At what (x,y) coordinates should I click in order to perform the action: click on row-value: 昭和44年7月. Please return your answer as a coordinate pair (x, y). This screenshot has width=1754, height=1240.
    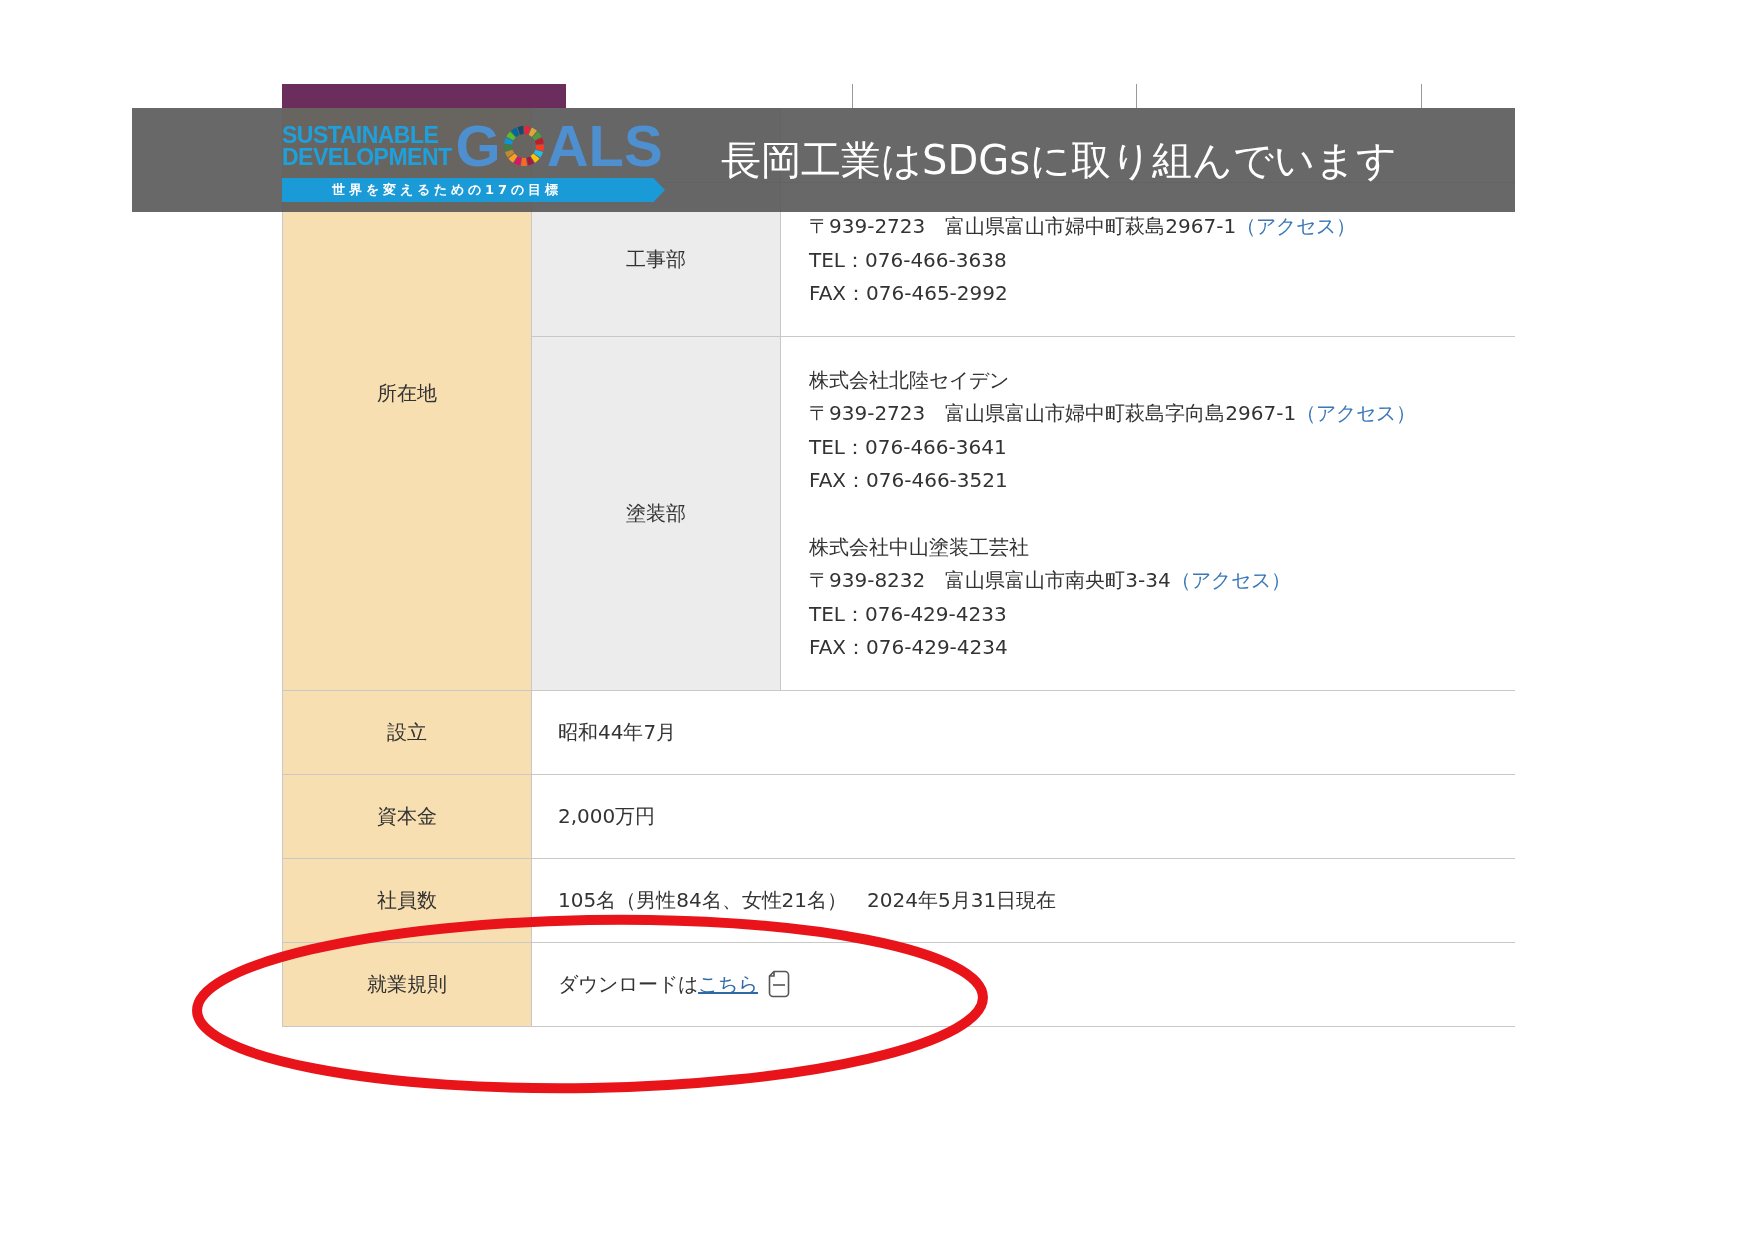
    Looking at the image, I should click on (617, 732).